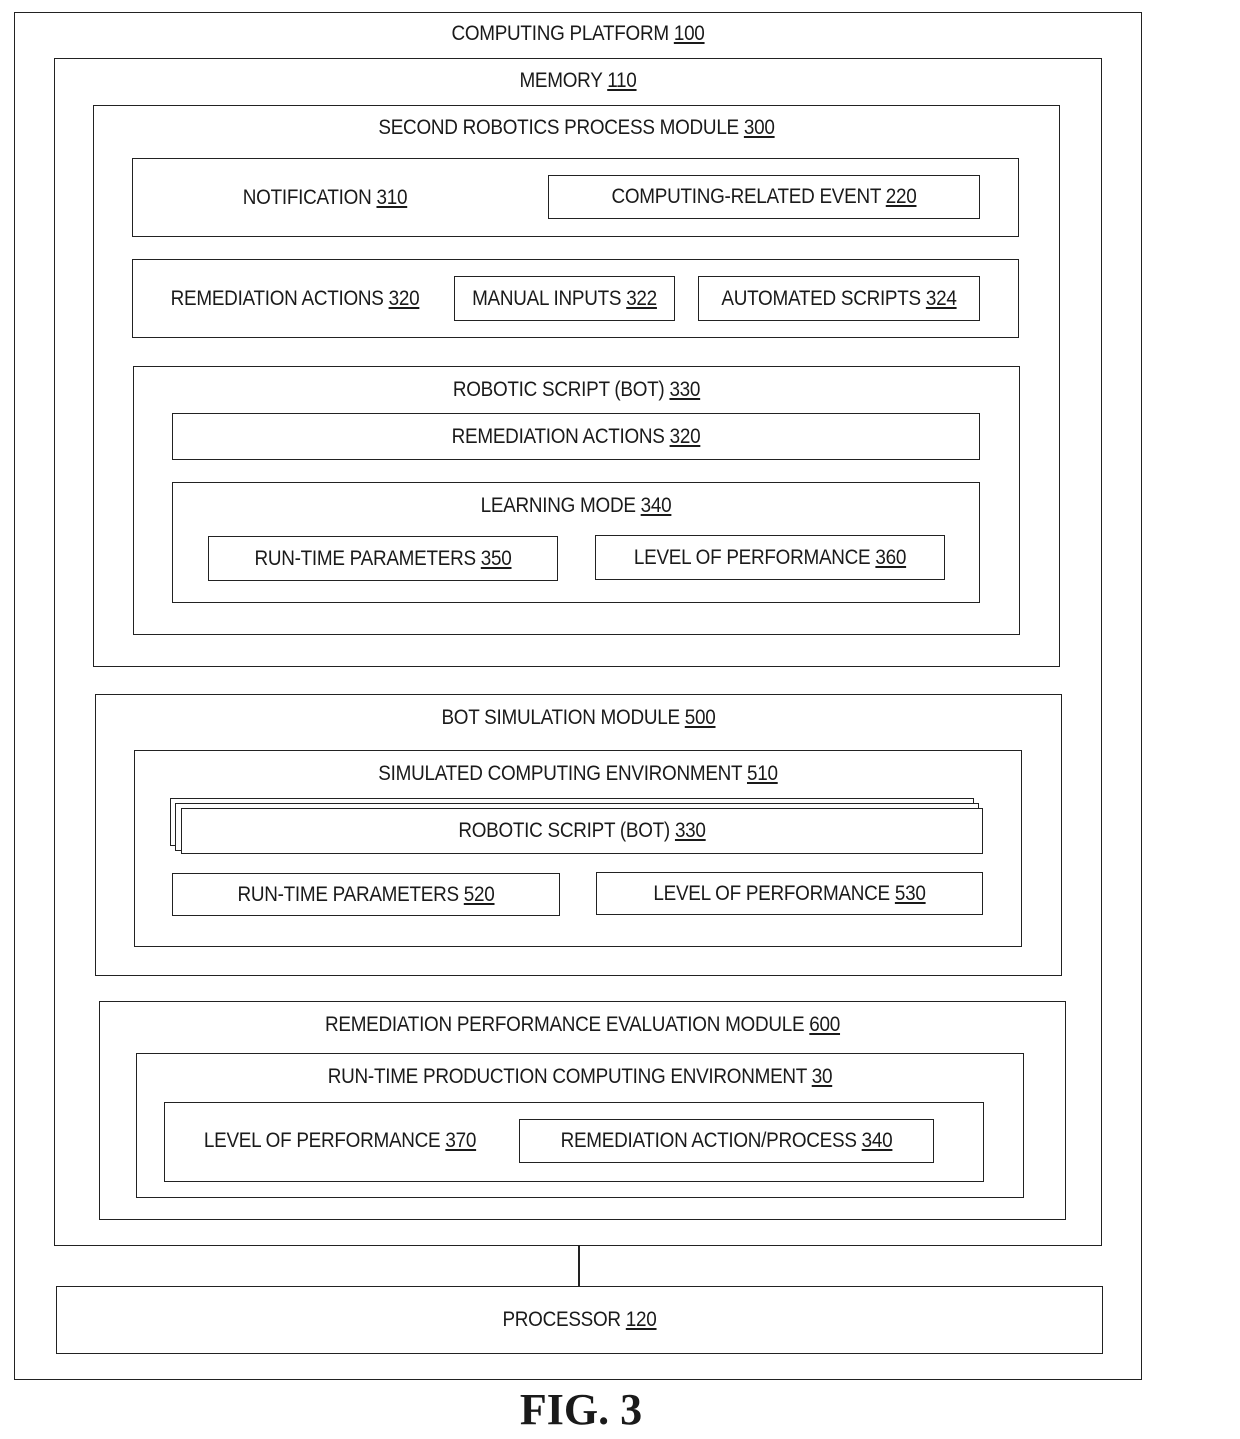  I want to click on processor-label: PROCESSOR 120, so click(579, 1319).